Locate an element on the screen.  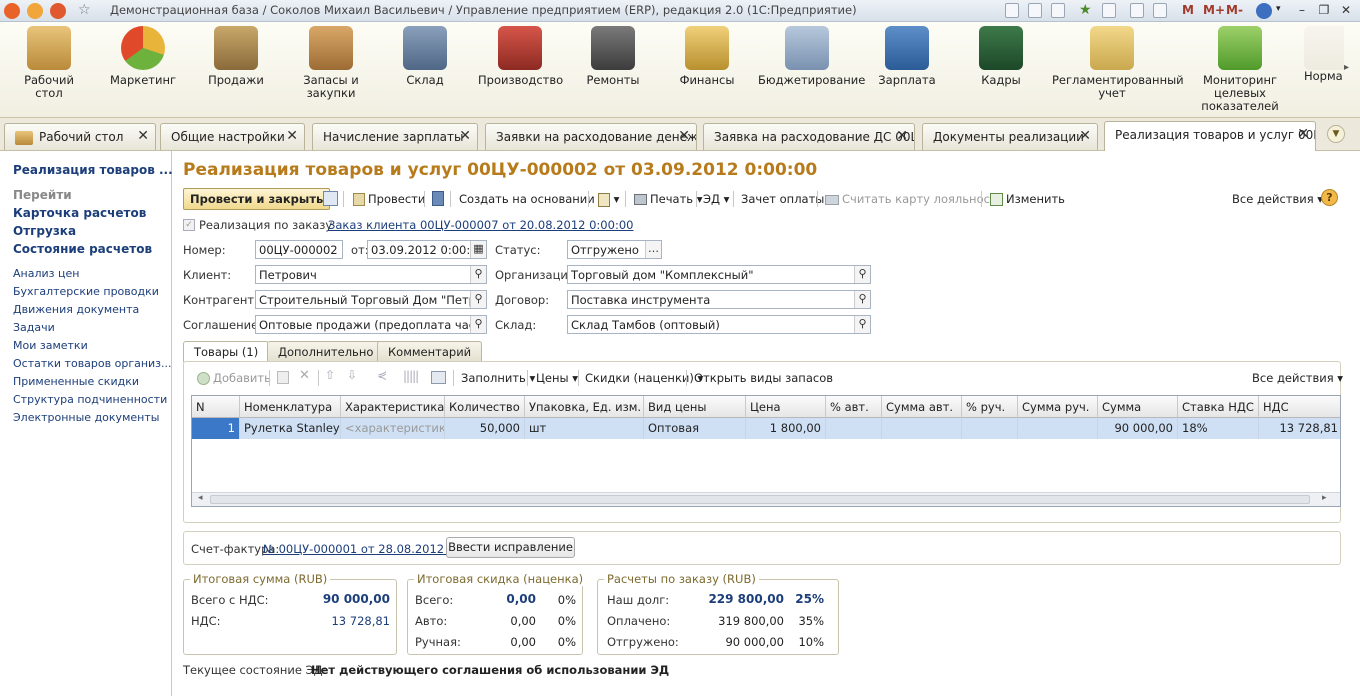
calculator-icon is located at coordinates (1137, 10).